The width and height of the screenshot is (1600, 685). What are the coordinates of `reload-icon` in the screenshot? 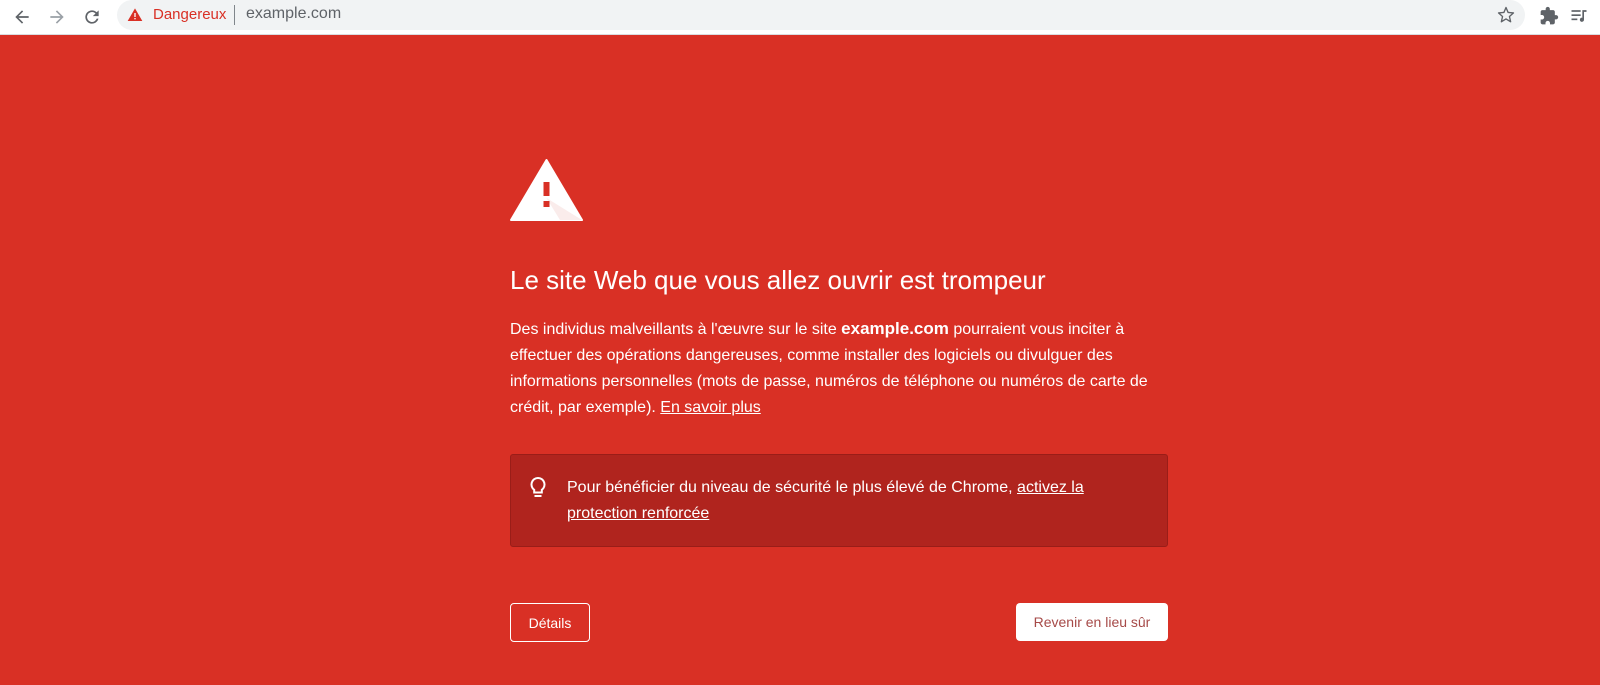 It's located at (92, 17).